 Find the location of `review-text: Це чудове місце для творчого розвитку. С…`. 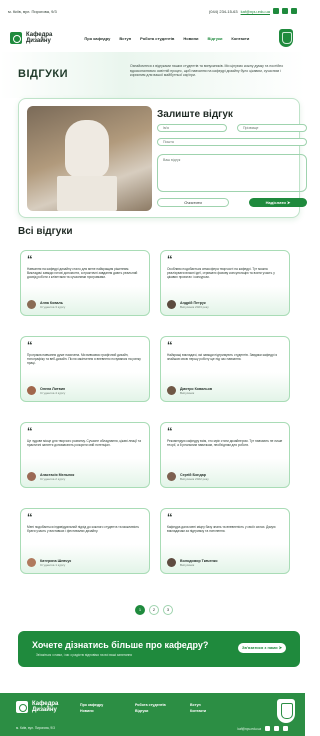

review-text: Це чудове місце для творчого розвитку. С… is located at coordinates (84, 443).